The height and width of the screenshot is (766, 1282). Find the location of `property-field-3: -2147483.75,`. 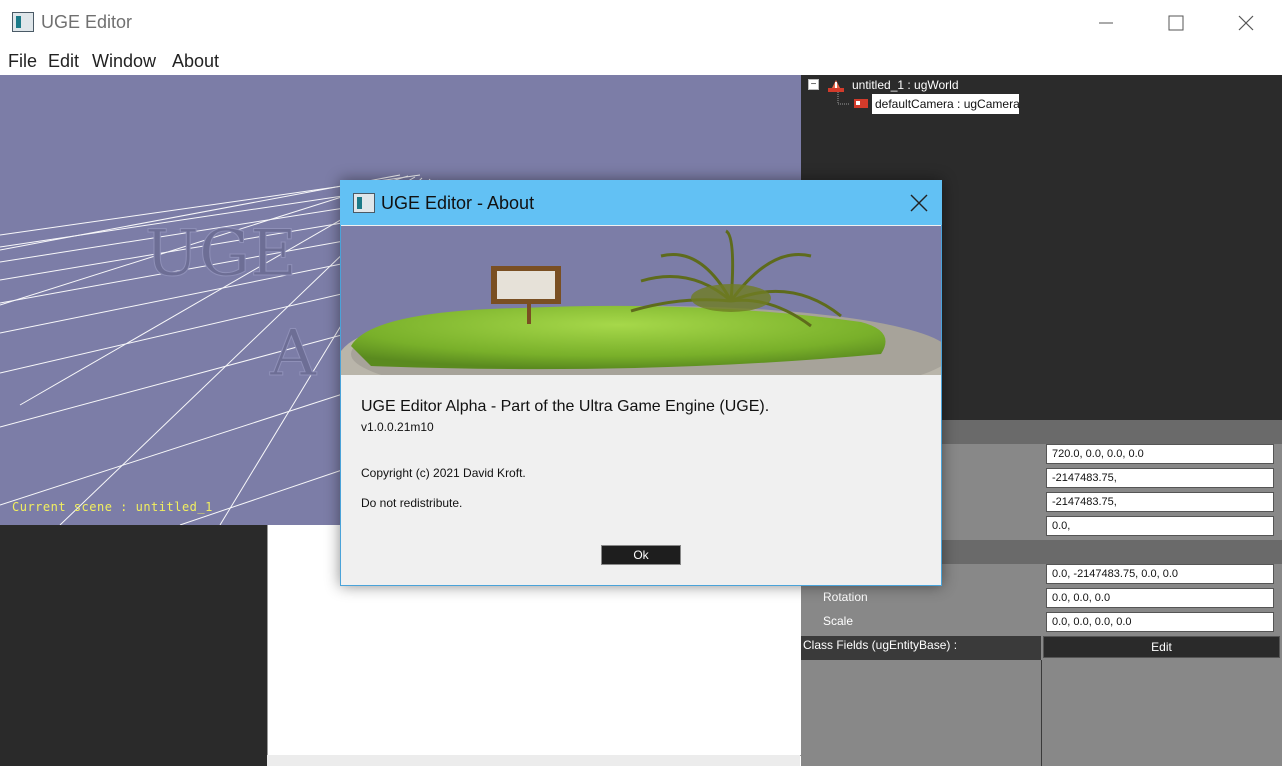

property-field-3: -2147483.75, is located at coordinates (1160, 502).